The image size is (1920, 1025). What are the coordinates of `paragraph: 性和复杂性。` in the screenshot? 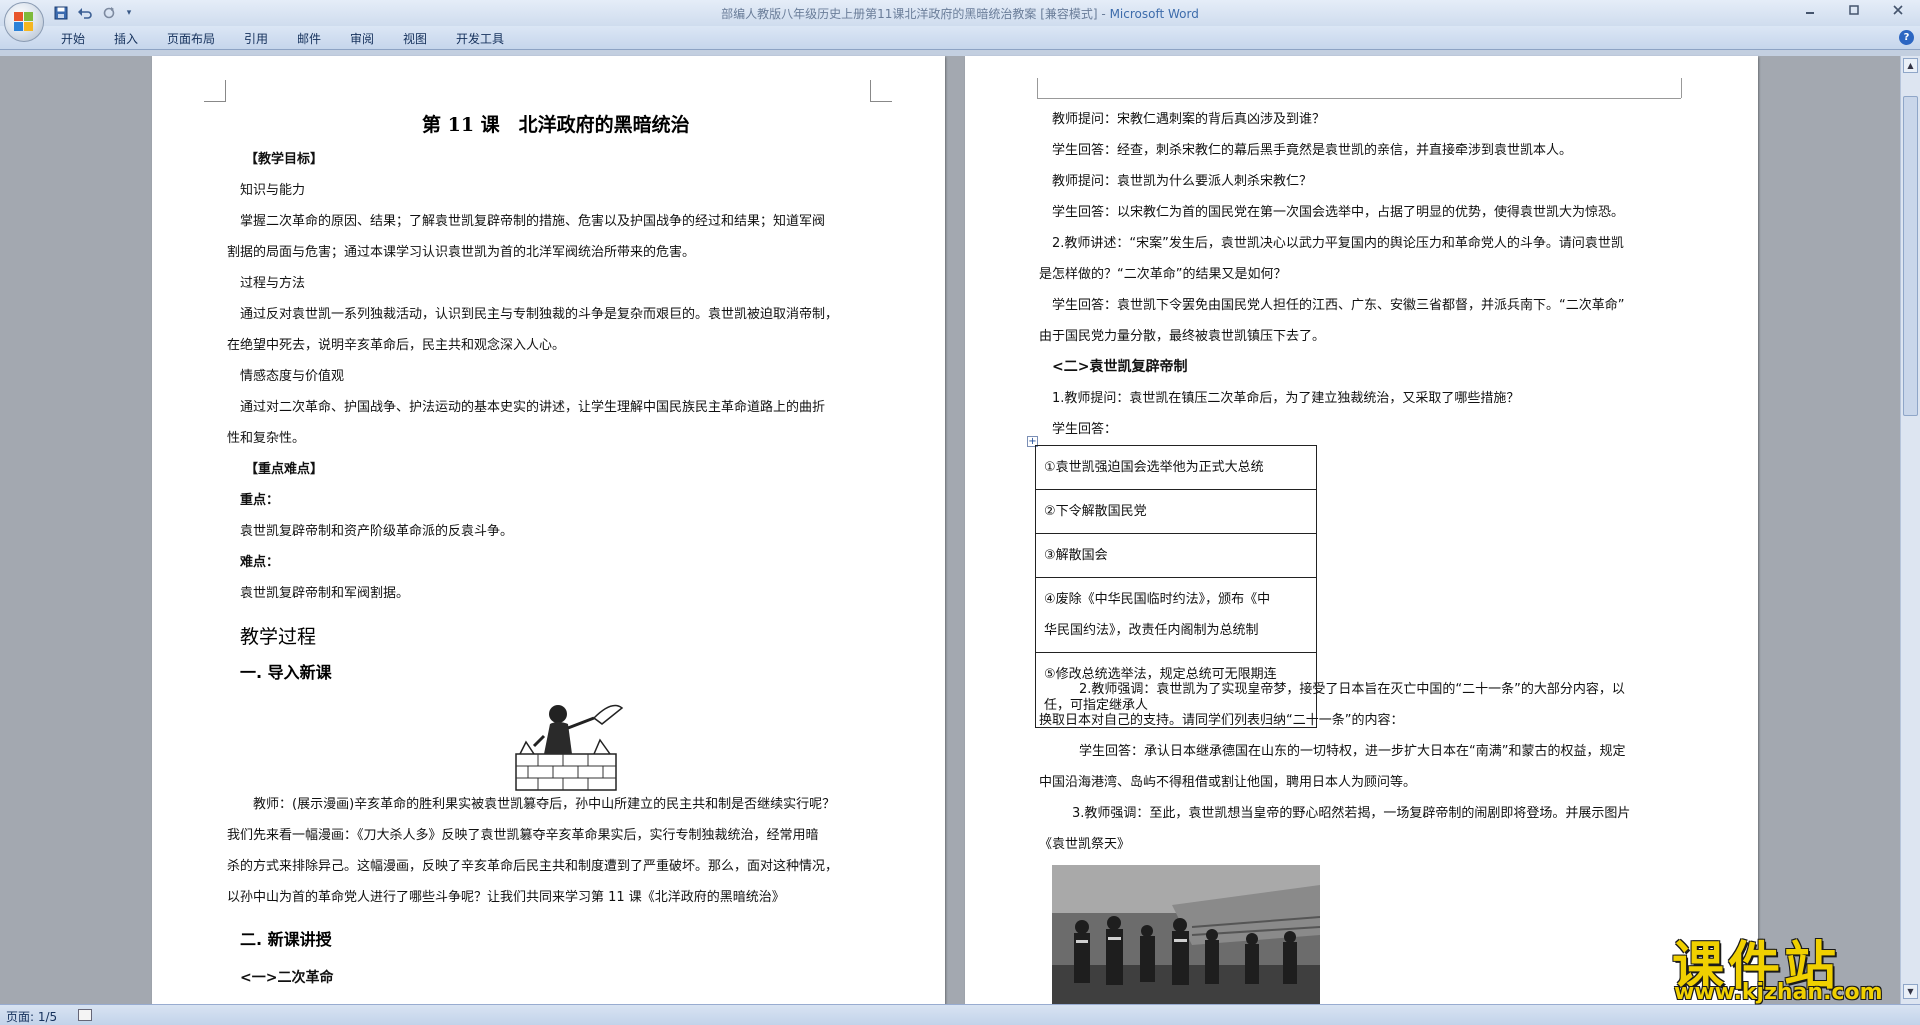 It's located at (266, 438).